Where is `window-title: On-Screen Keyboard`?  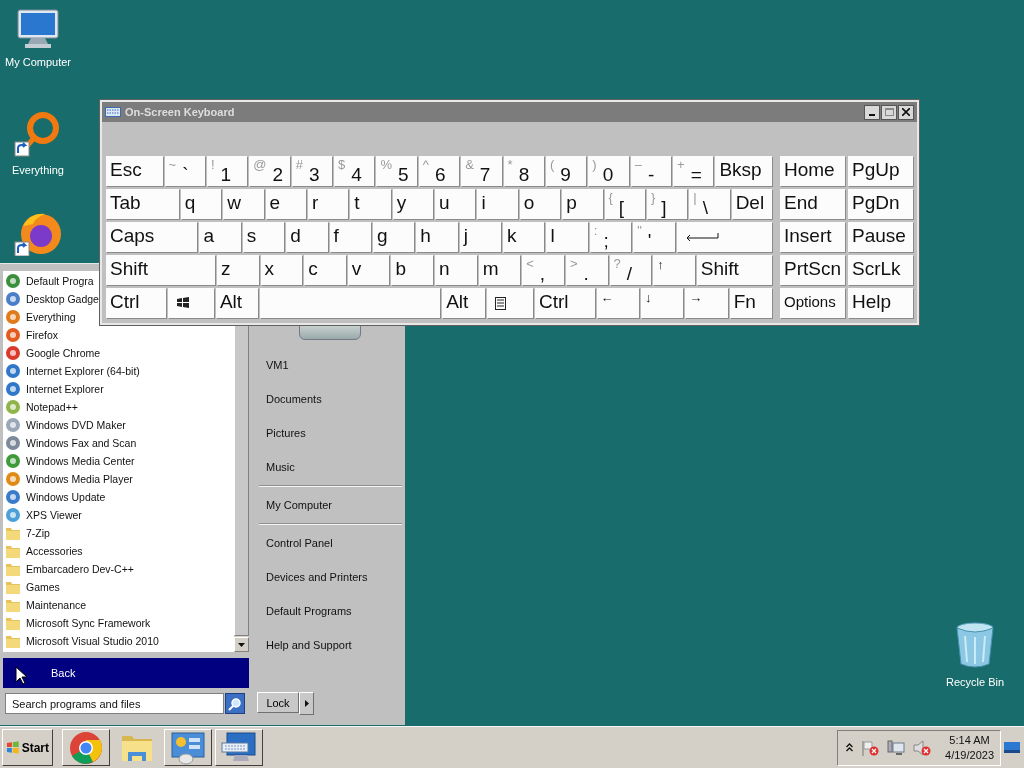
window-title: On-Screen Keyboard is located at coordinates (180, 112).